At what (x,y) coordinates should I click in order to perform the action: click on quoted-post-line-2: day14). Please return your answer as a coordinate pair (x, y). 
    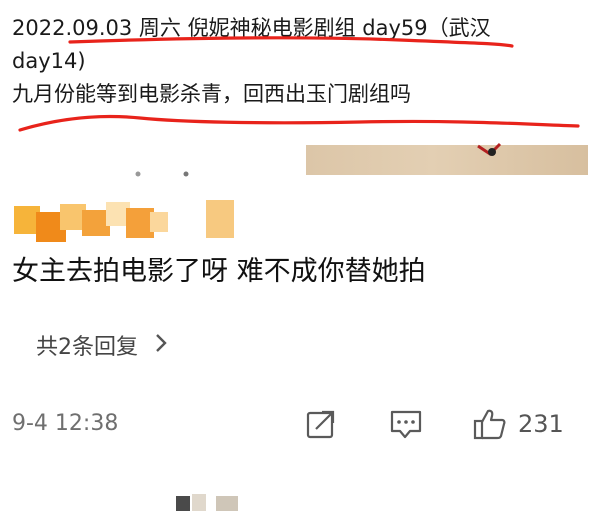
    Looking at the image, I should click on (49, 61).